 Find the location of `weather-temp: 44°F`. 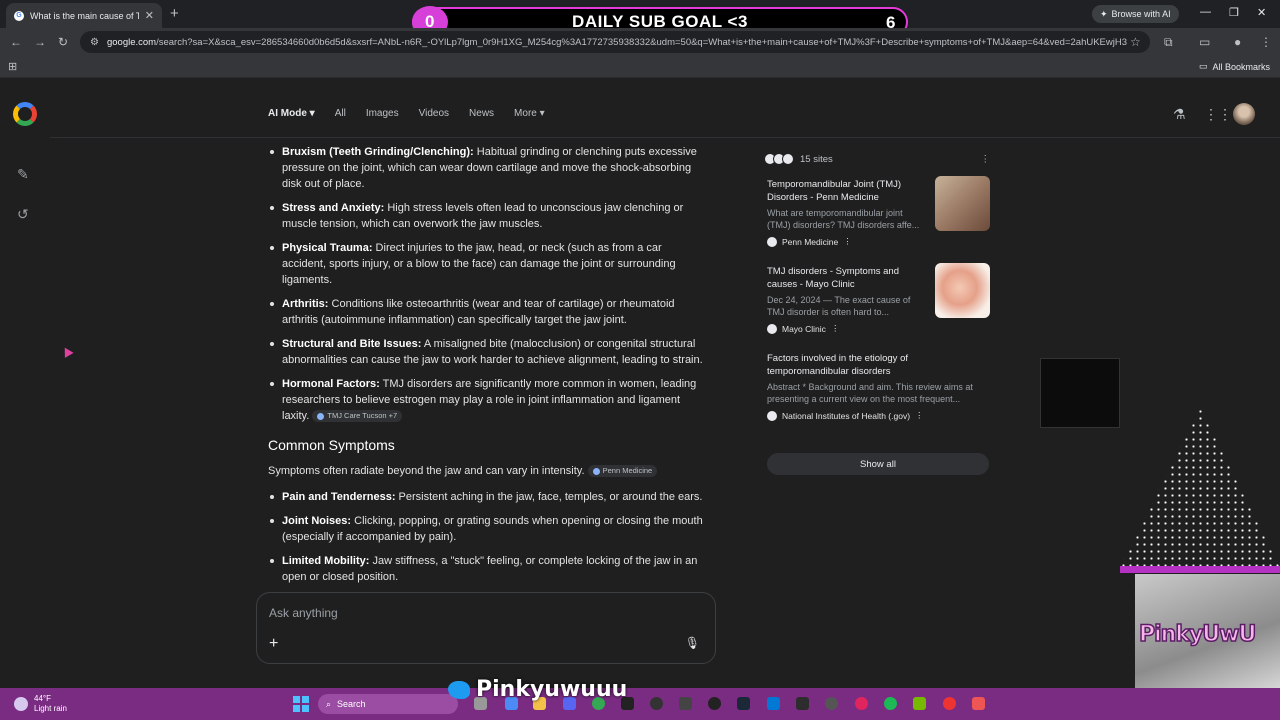

weather-temp: 44°F is located at coordinates (42, 698).